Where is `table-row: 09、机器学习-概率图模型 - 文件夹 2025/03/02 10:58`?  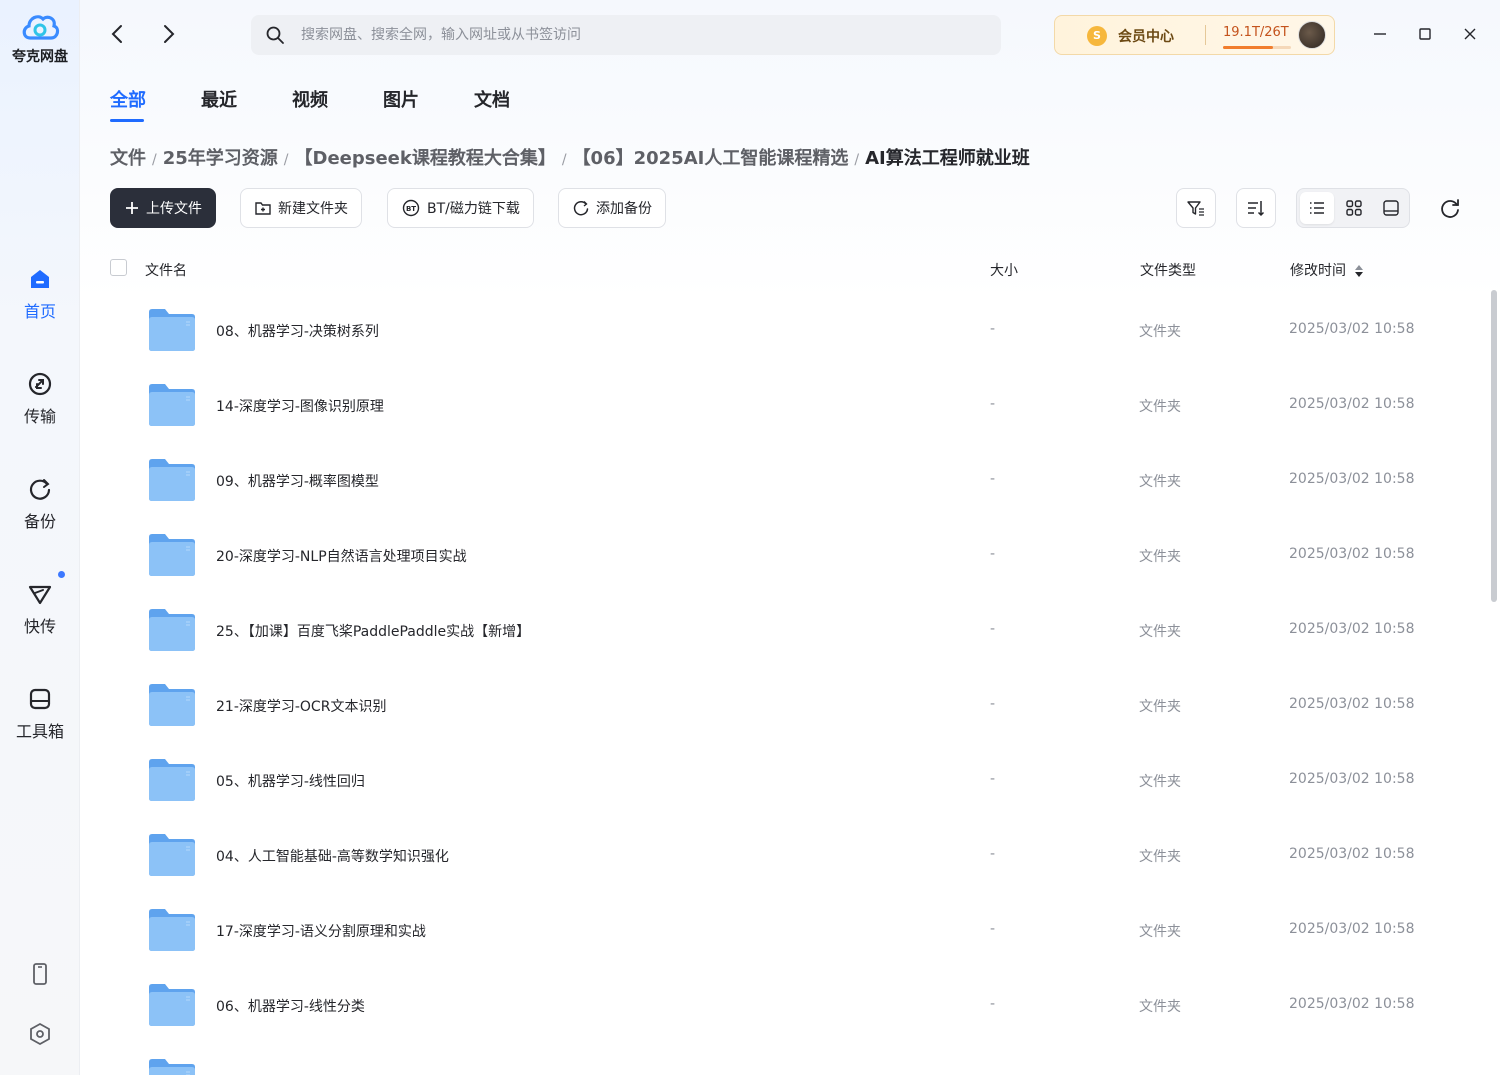
table-row: 09、机器学习-概率图模型 - 文件夹 2025/03/02 10:58 is located at coordinates (795, 480).